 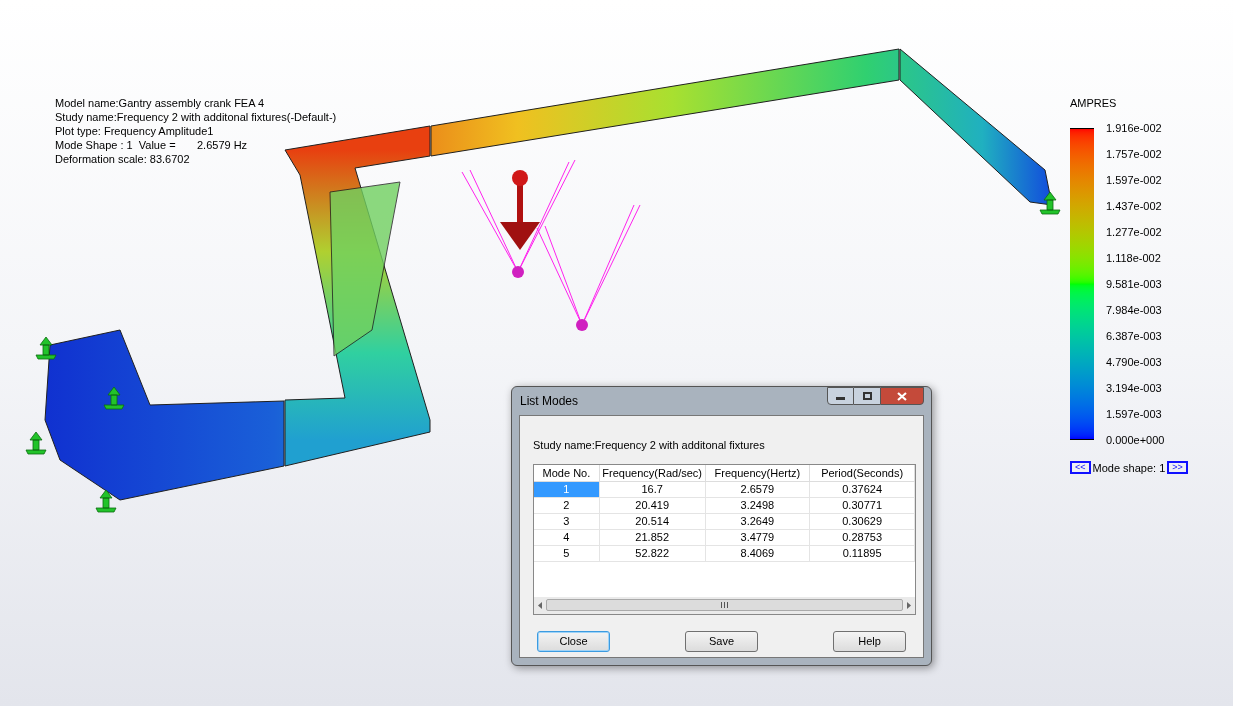 I want to click on close-window-button, so click(x=902, y=396).